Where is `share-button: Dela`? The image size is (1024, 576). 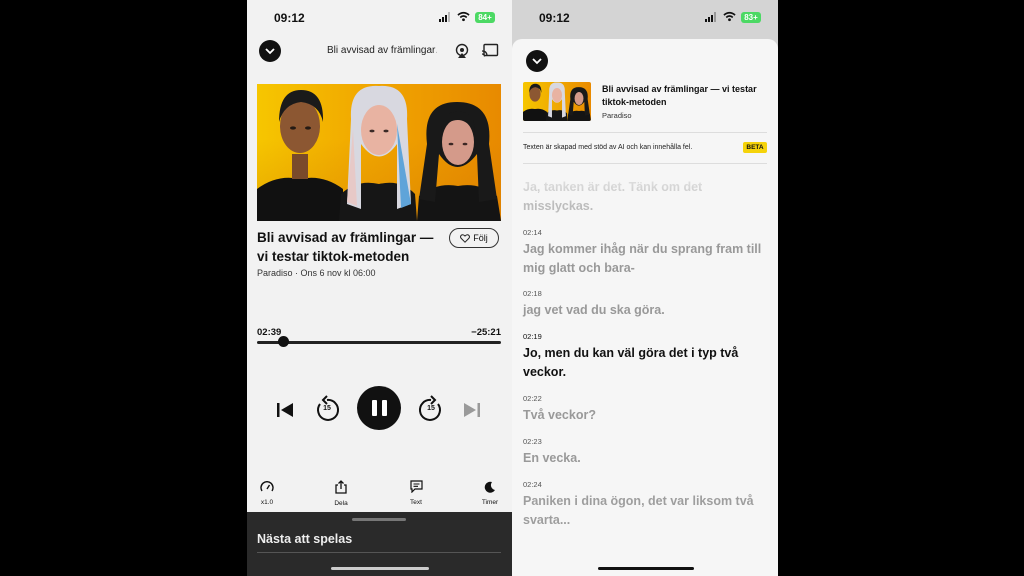
share-button: Dela is located at coordinates (341, 493).